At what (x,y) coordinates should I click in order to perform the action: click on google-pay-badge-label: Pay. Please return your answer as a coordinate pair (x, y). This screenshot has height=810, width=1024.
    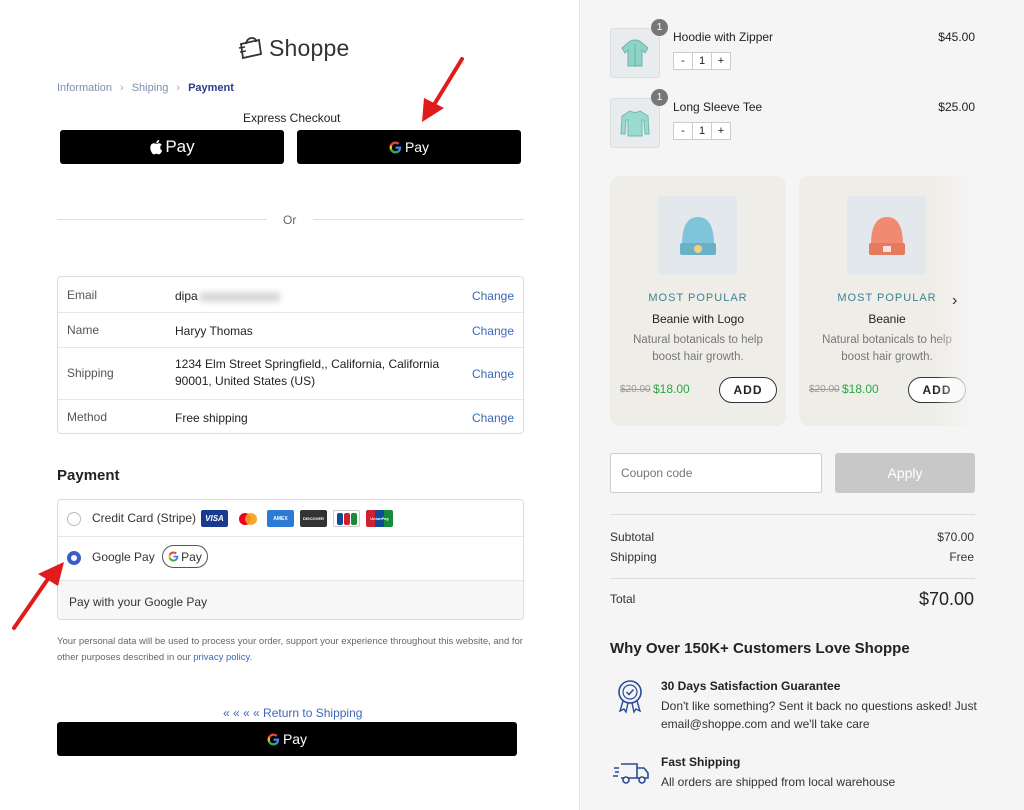
    Looking at the image, I should click on (191, 556).